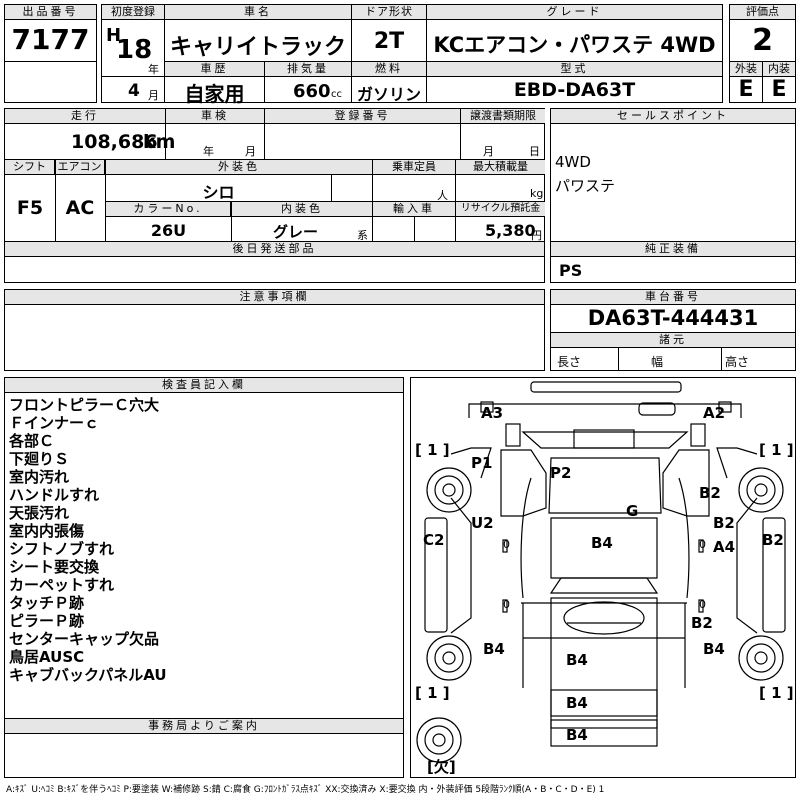  I want to click on sales-line: 4WD, so click(573, 162).